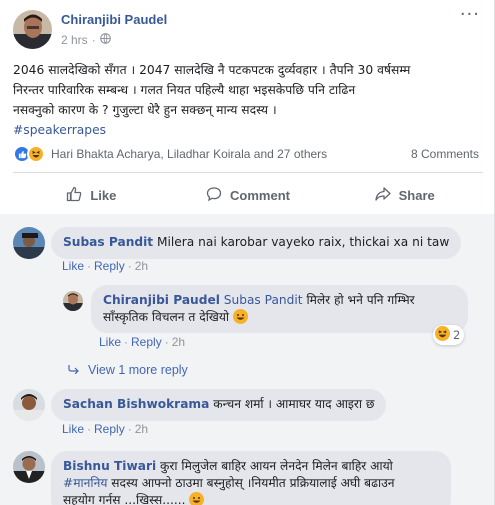 The image size is (495, 505). Describe the element at coordinates (457, 335) in the screenshot. I see `reaction-count: 2` at that location.